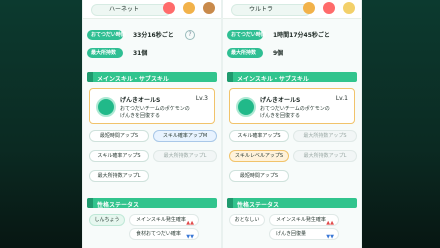 This screenshot has width=440, height=248. Describe the element at coordinates (301, 220) in the screenshot. I see `right-personality-line1: メインスキル発生確率` at that location.